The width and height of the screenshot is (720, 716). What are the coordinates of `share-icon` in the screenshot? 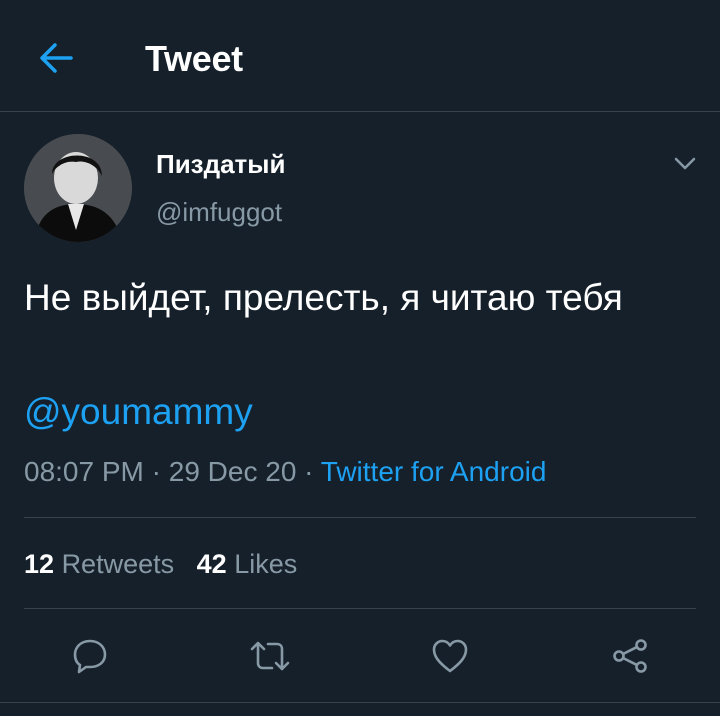 It's located at (630, 656).